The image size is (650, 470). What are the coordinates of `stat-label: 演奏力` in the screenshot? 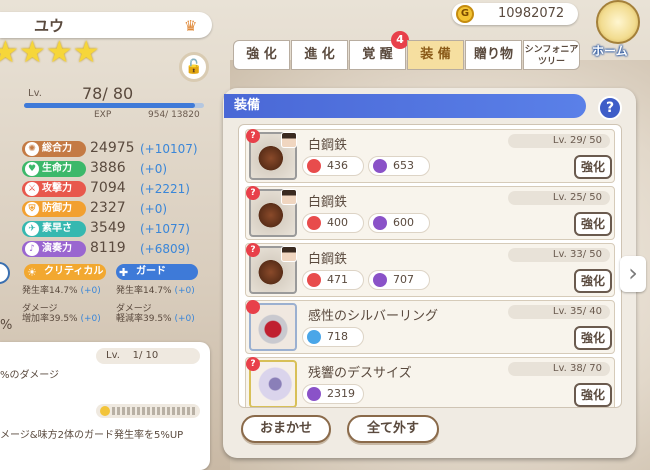 It's located at (57, 248).